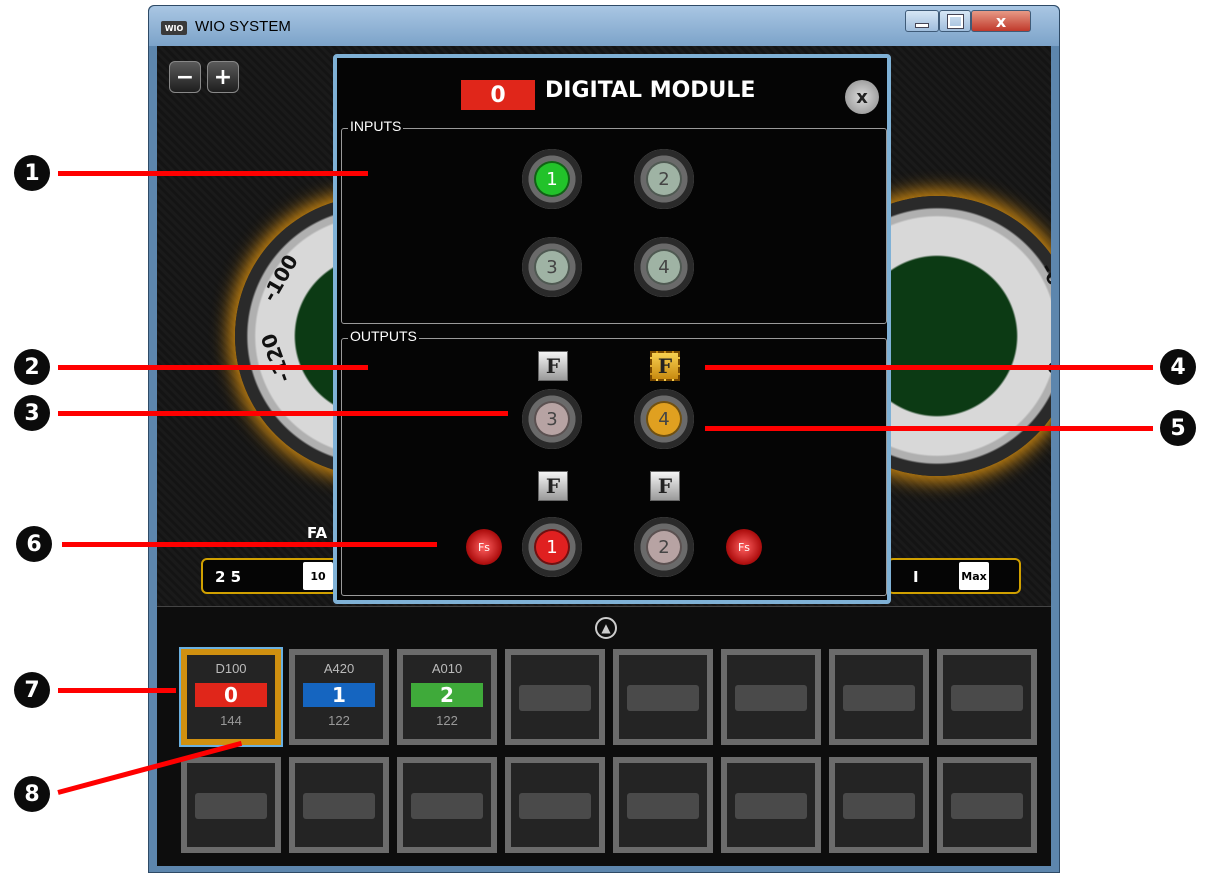 The height and width of the screenshot is (876, 1209). I want to click on chevron-up-icon: ▲, so click(606, 628).